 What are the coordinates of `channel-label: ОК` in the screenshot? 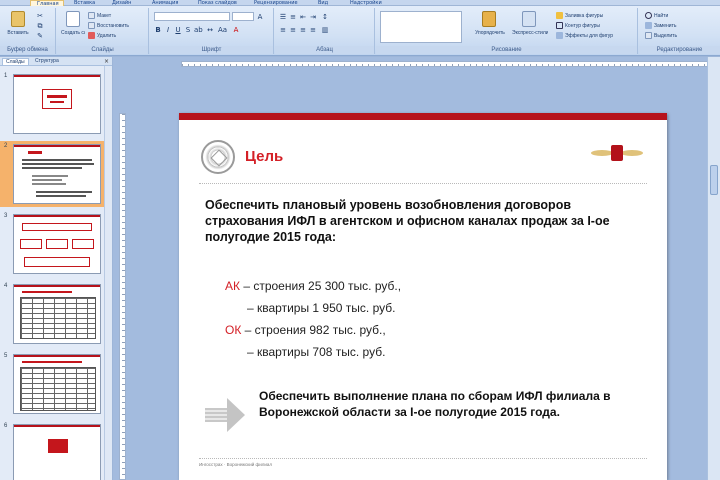 It's located at (233, 330).